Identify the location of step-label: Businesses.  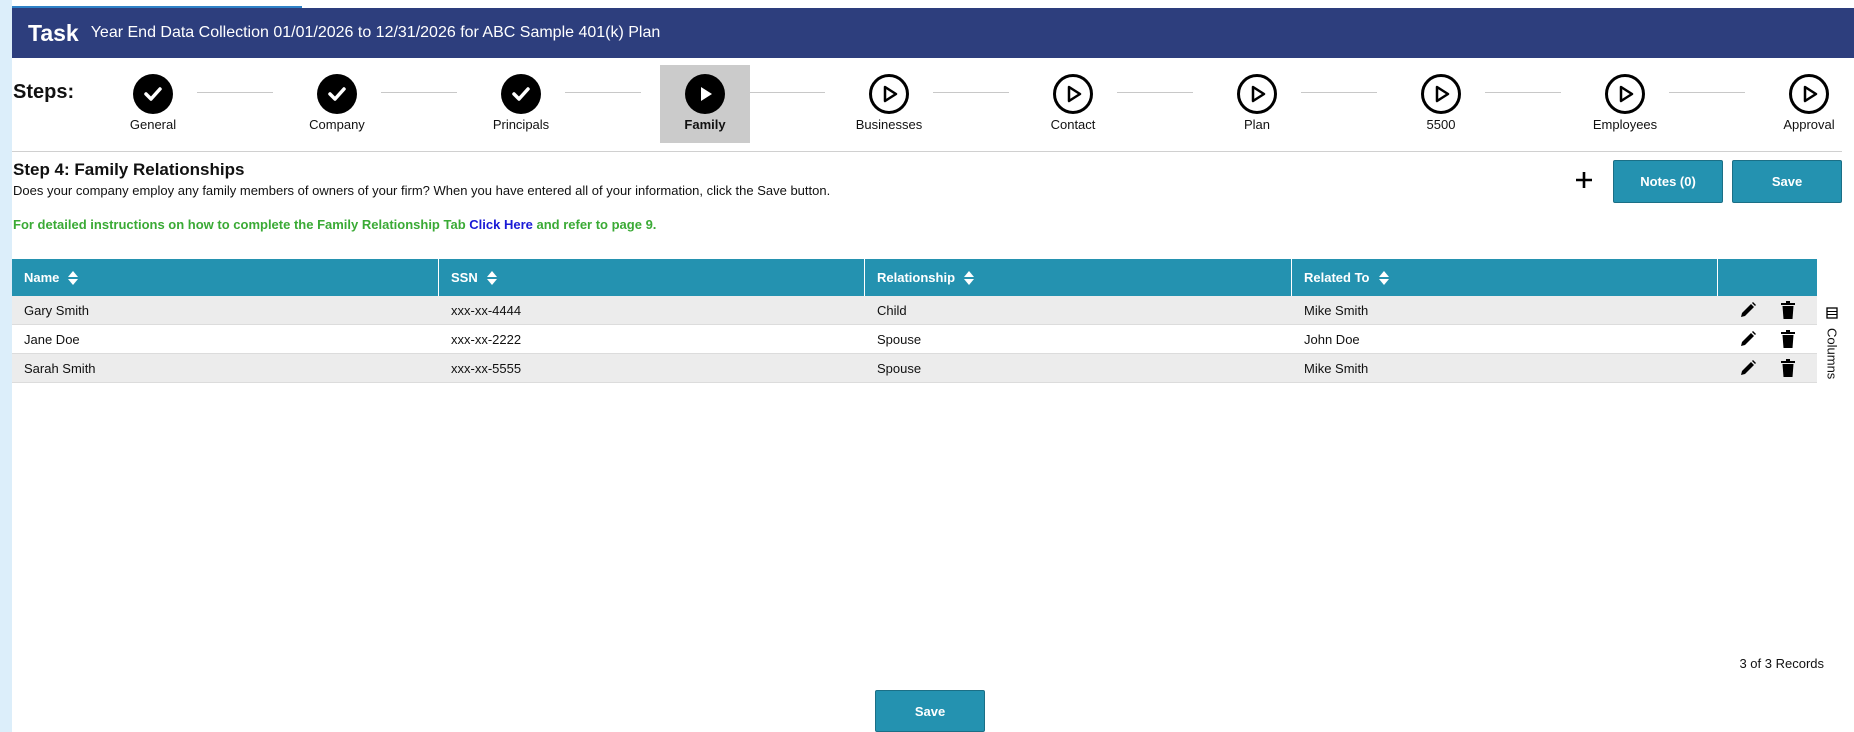
(889, 124).